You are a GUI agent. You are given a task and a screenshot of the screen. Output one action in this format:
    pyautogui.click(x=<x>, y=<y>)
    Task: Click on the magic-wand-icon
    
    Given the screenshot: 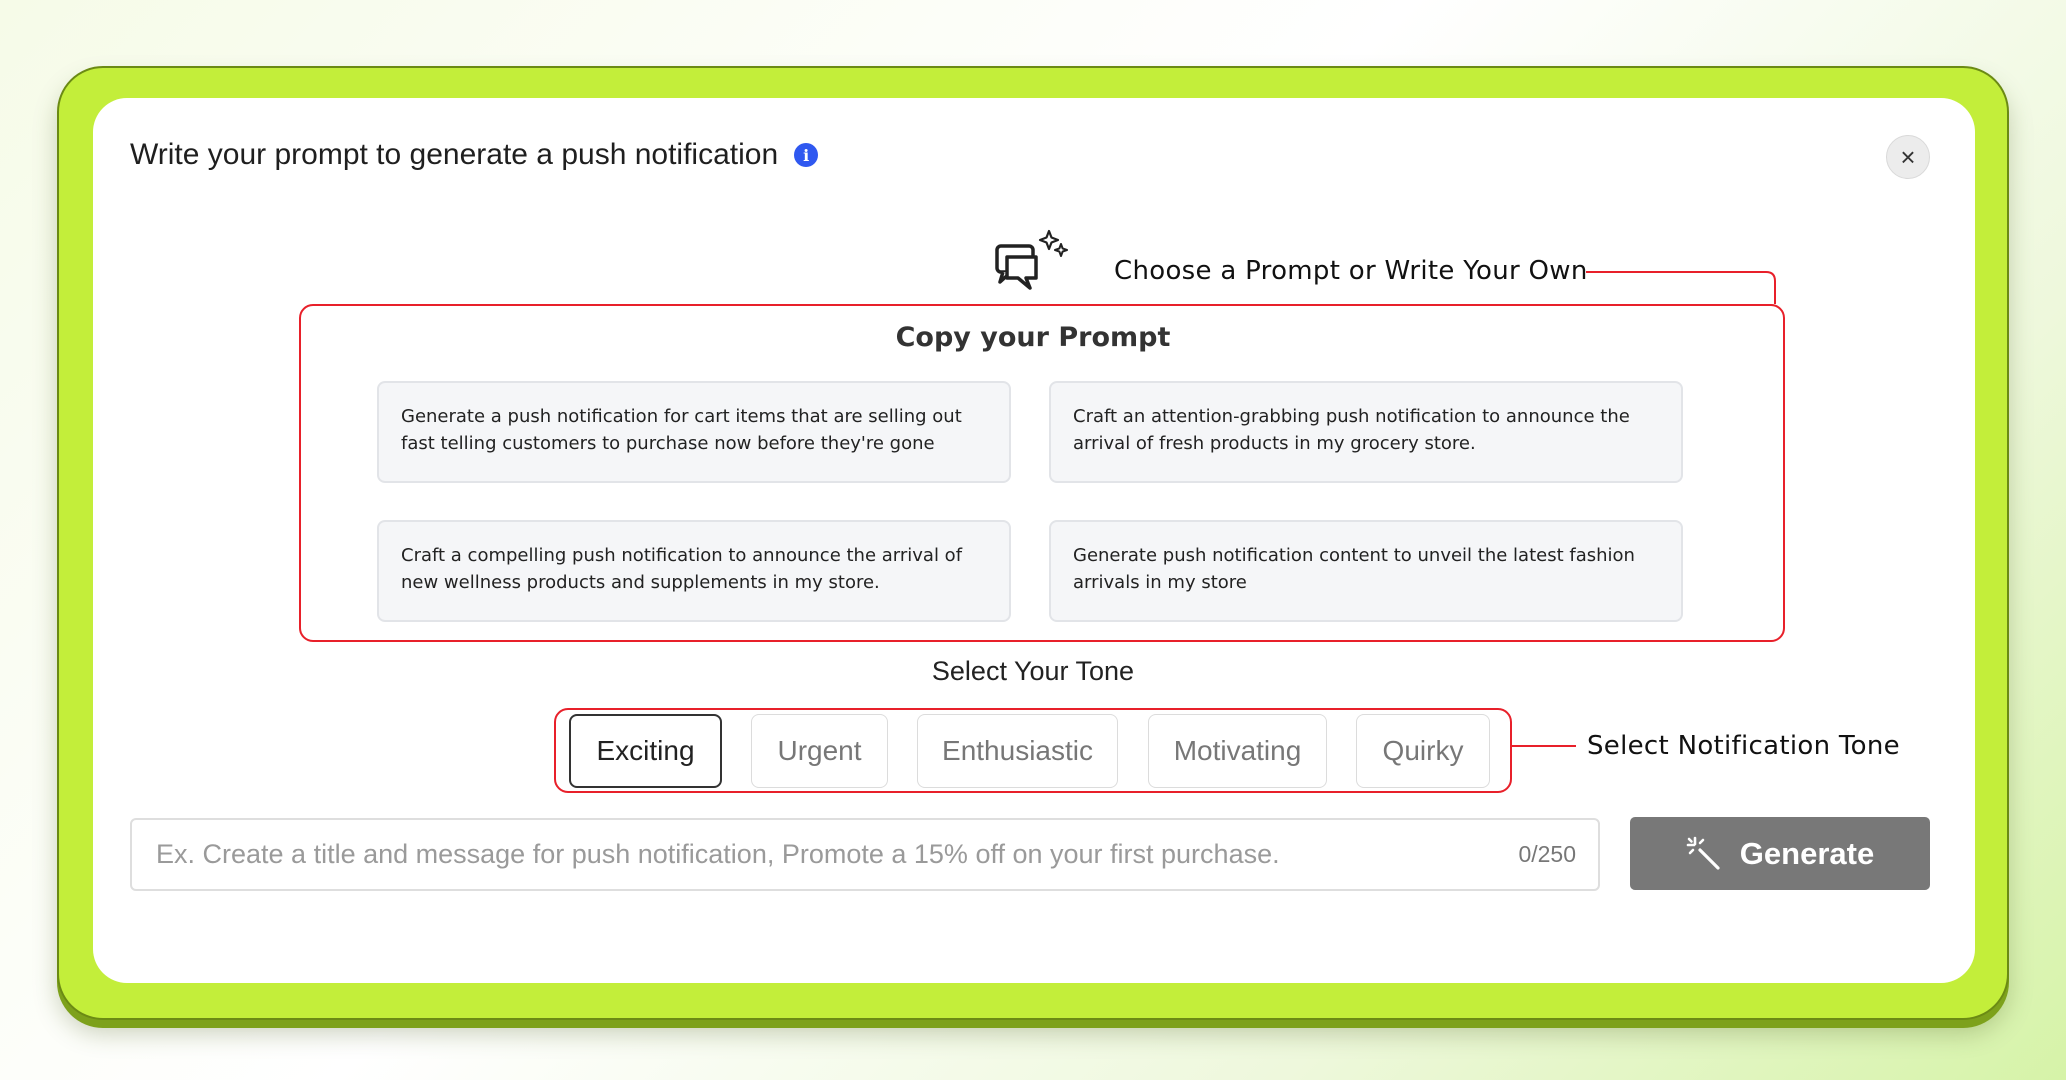 What is the action you would take?
    pyautogui.click(x=1703, y=853)
    